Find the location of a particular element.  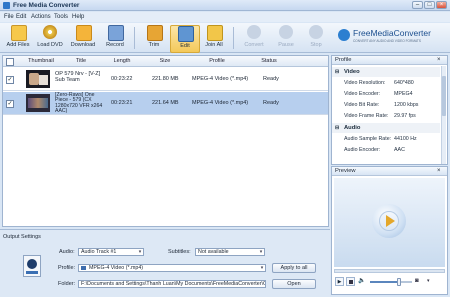

toolbar-separator is located at coordinates (134, 38).